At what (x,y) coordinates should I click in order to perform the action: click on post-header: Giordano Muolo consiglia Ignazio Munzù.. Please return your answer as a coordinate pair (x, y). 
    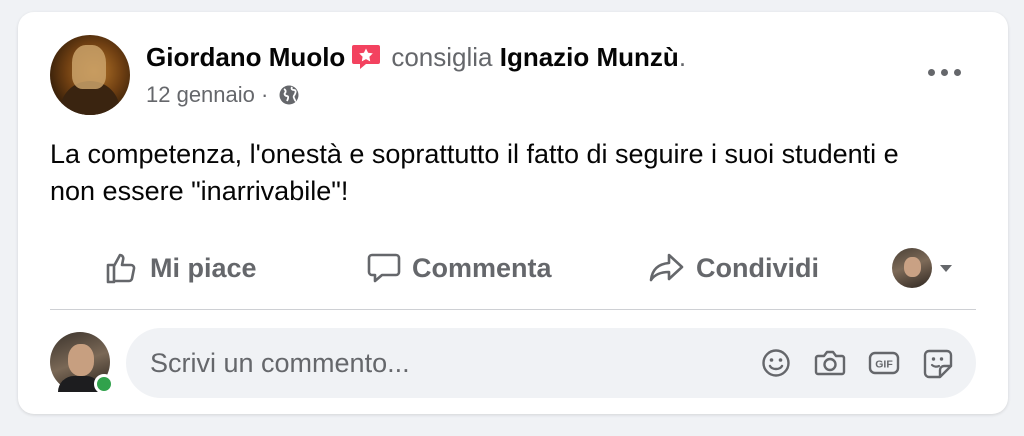
    Looking at the image, I should click on (416, 57).